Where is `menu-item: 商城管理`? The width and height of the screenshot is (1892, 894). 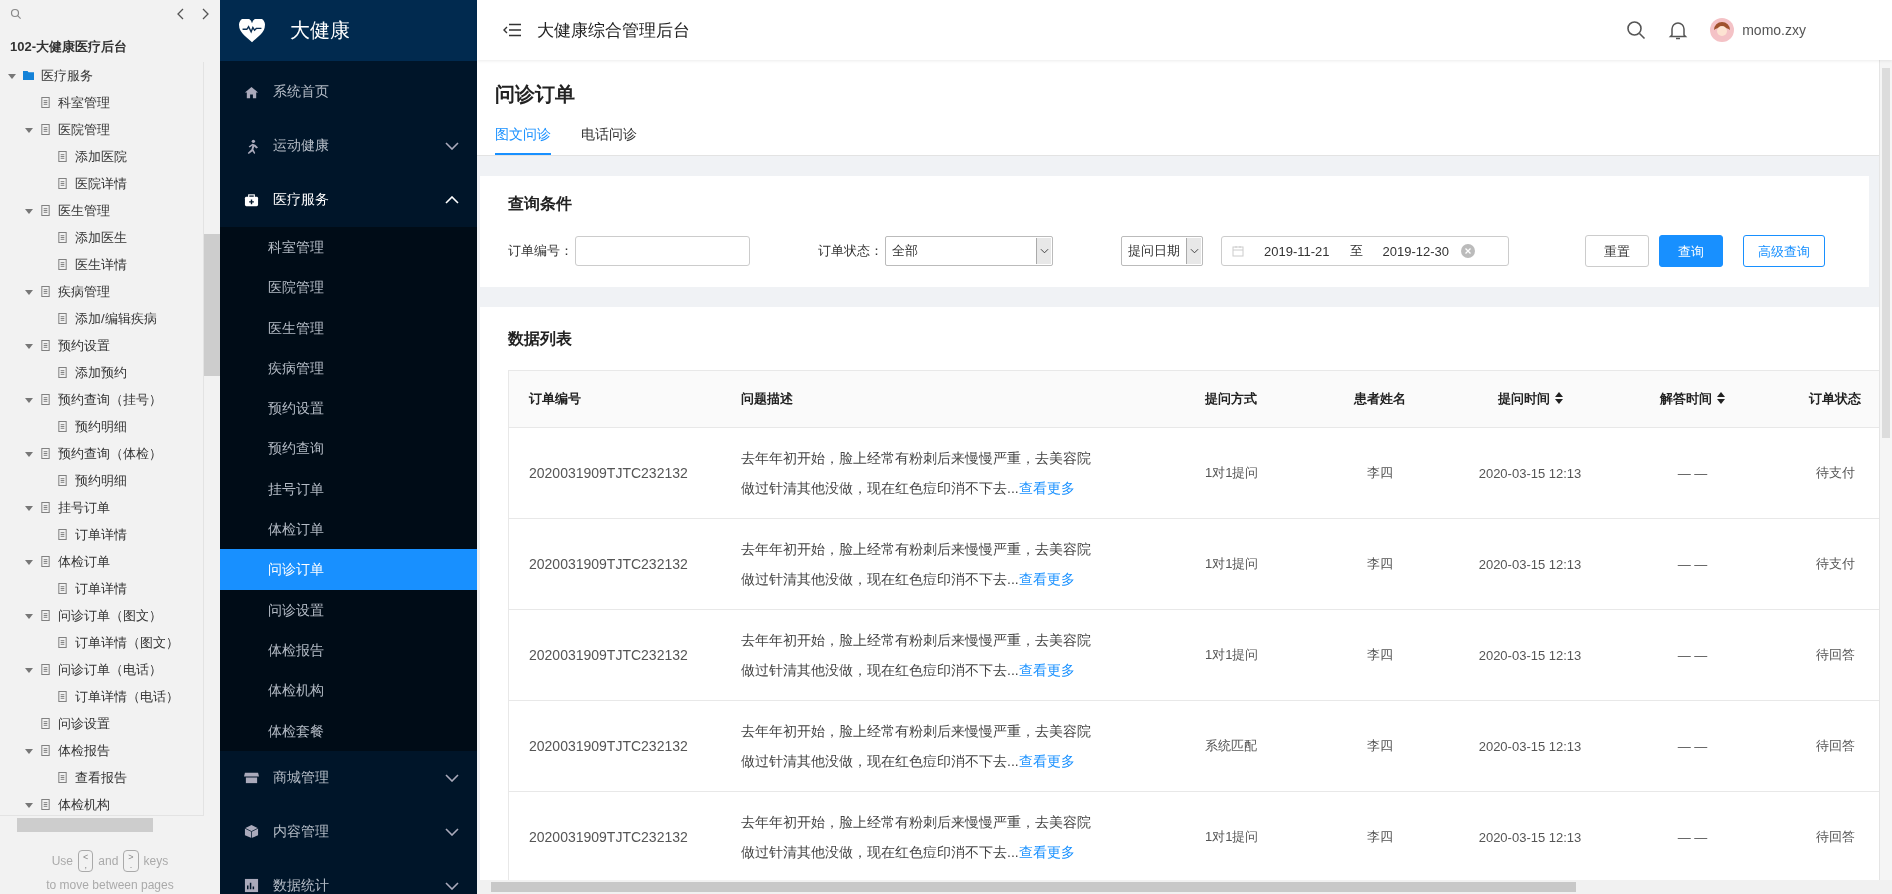 menu-item: 商城管理 is located at coordinates (348, 777).